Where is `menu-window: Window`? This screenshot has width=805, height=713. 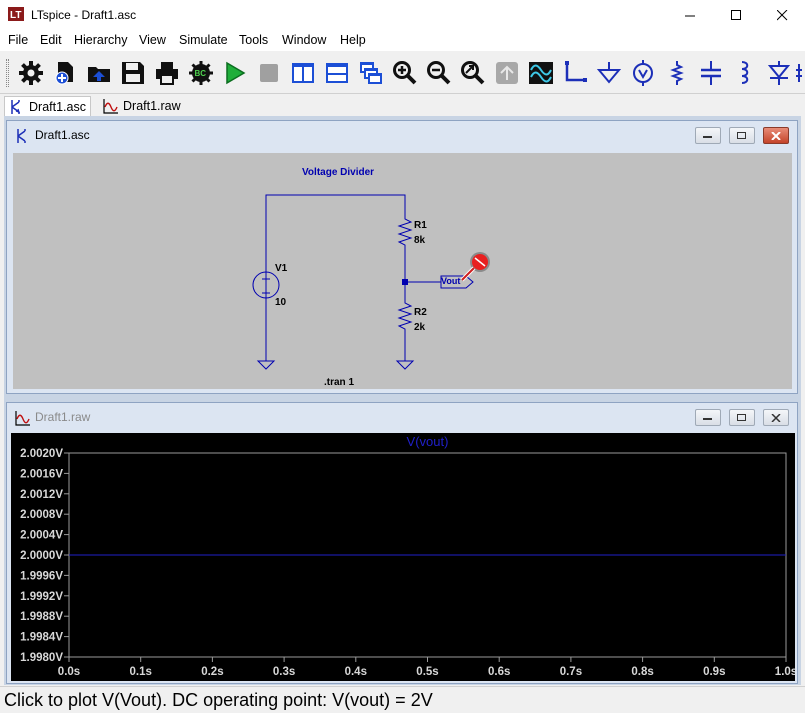 menu-window: Window is located at coordinates (304, 40).